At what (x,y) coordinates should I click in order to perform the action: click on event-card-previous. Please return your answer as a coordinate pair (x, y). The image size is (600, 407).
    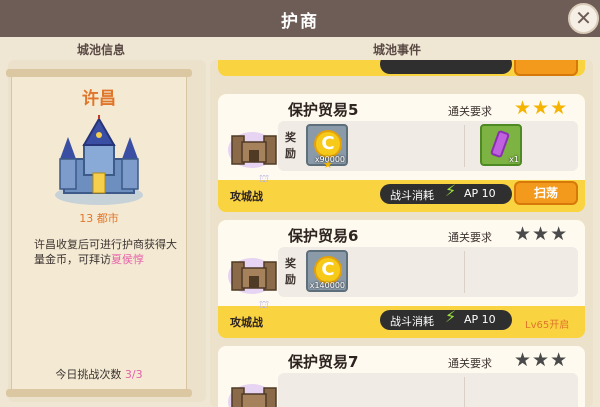
    Looking at the image, I should click on (401, 68).